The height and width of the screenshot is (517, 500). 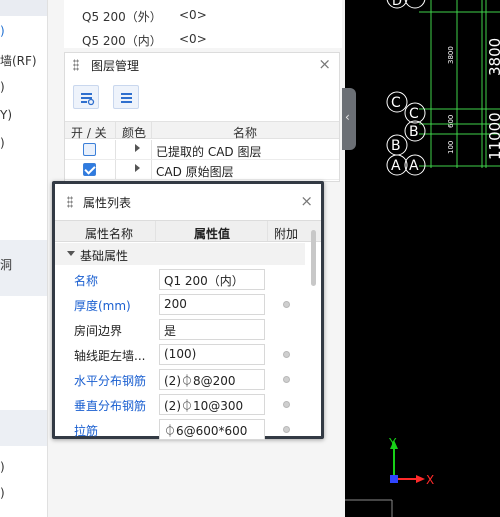 What do you see at coordinates (313, 258) in the screenshot?
I see `property-scrollbar` at bounding box center [313, 258].